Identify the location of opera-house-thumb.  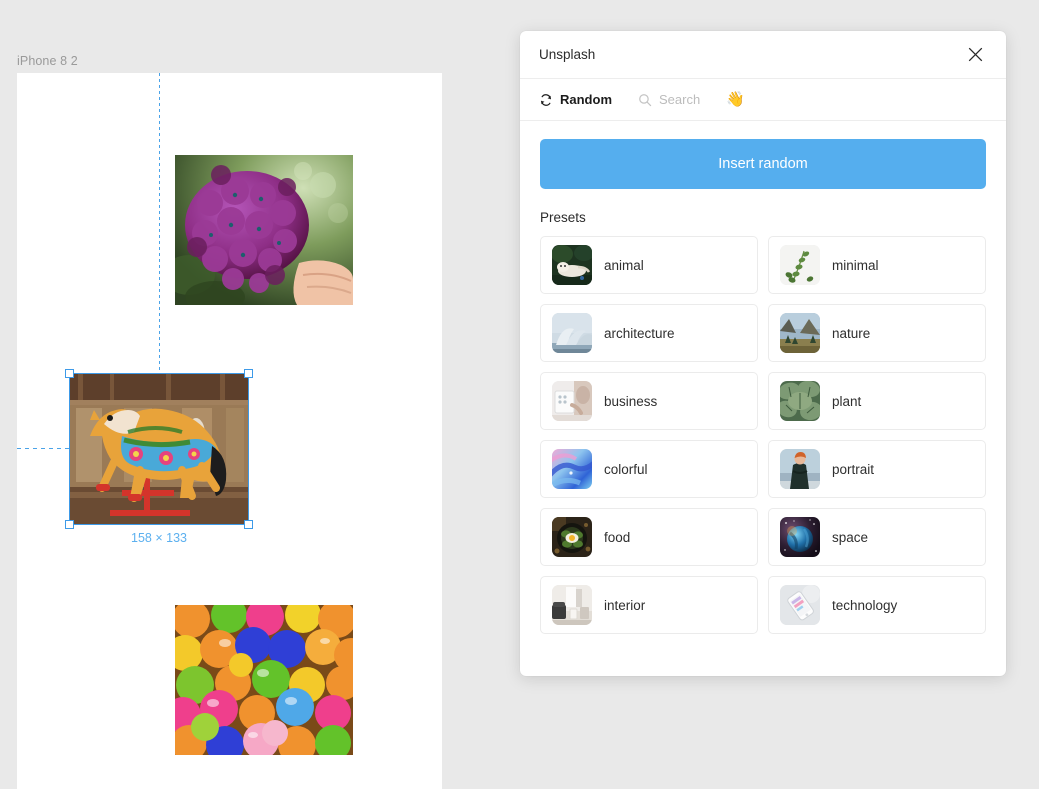
(572, 333).